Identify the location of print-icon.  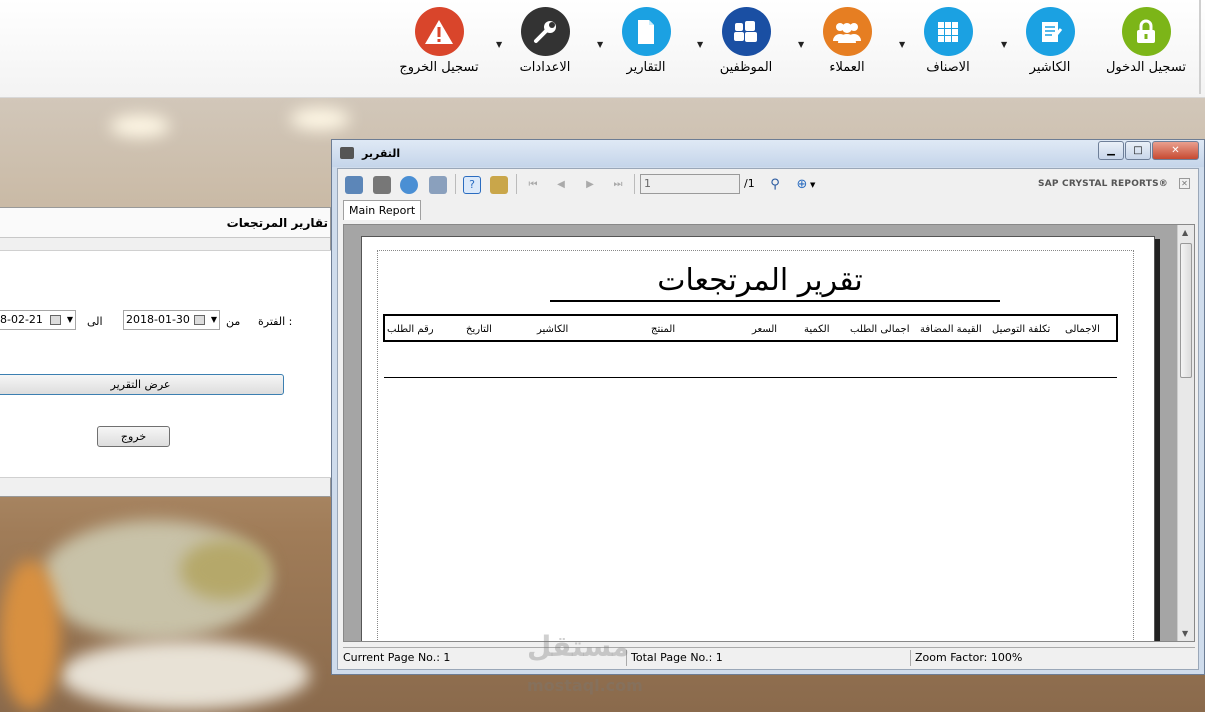
(382, 185).